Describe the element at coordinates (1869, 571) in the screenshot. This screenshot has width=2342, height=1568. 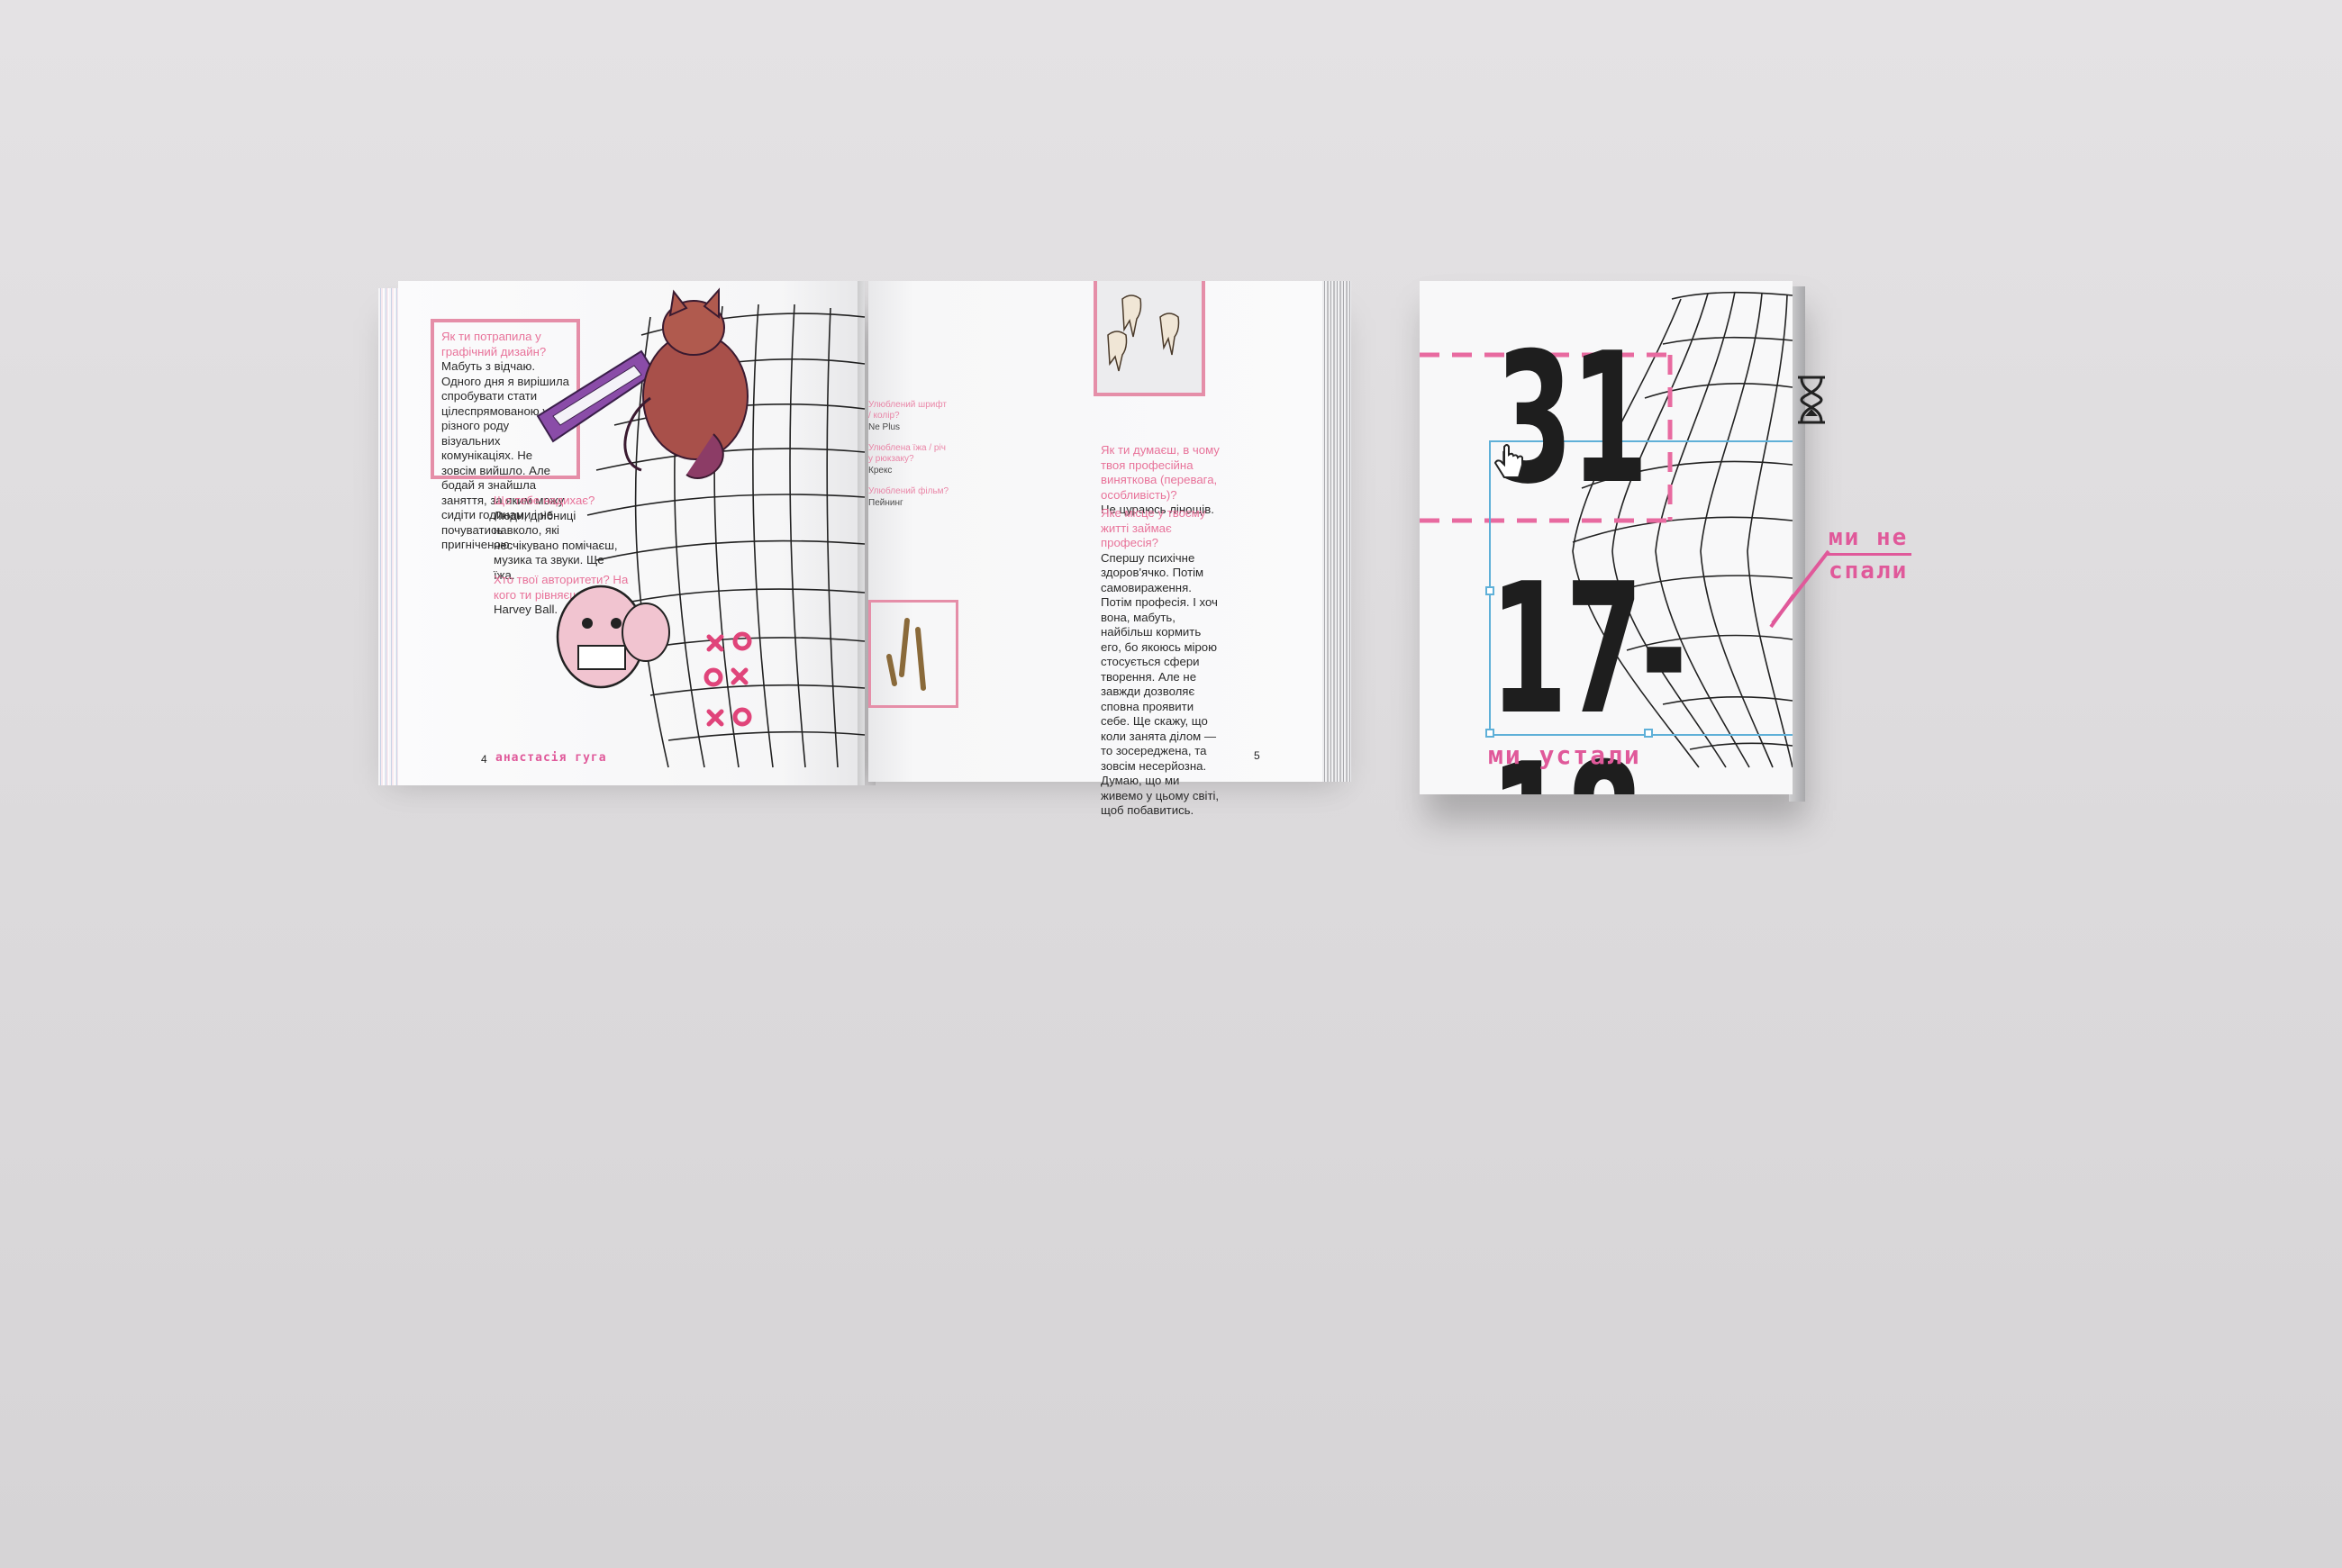
I see `handwritten-line-2: спали` at that location.